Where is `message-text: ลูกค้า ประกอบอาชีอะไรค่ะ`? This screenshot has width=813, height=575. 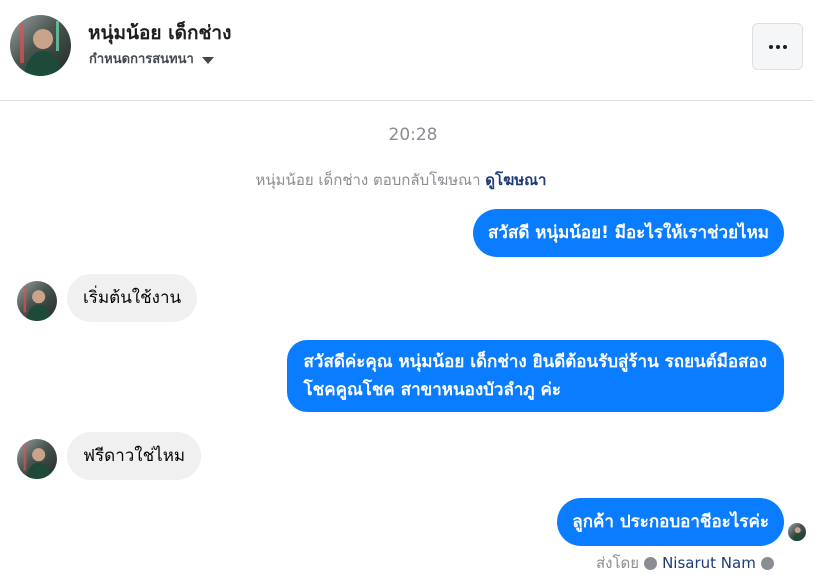 message-text: ลูกค้า ประกอบอาชีอะไรค่ะ is located at coordinates (670, 522).